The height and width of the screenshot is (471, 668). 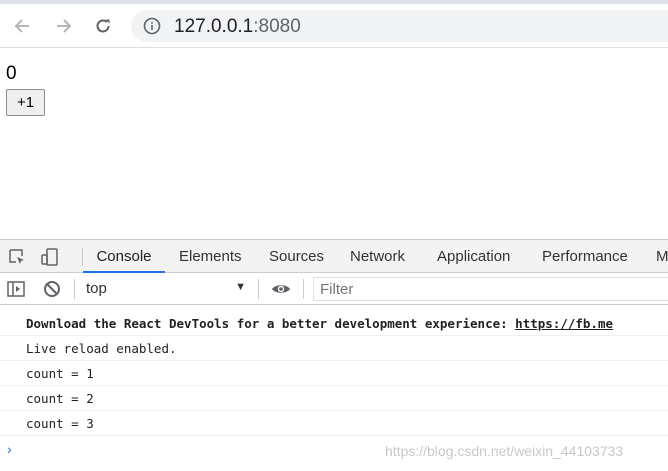 I want to click on dropdown-arrow-icon: ▼, so click(x=240, y=287).